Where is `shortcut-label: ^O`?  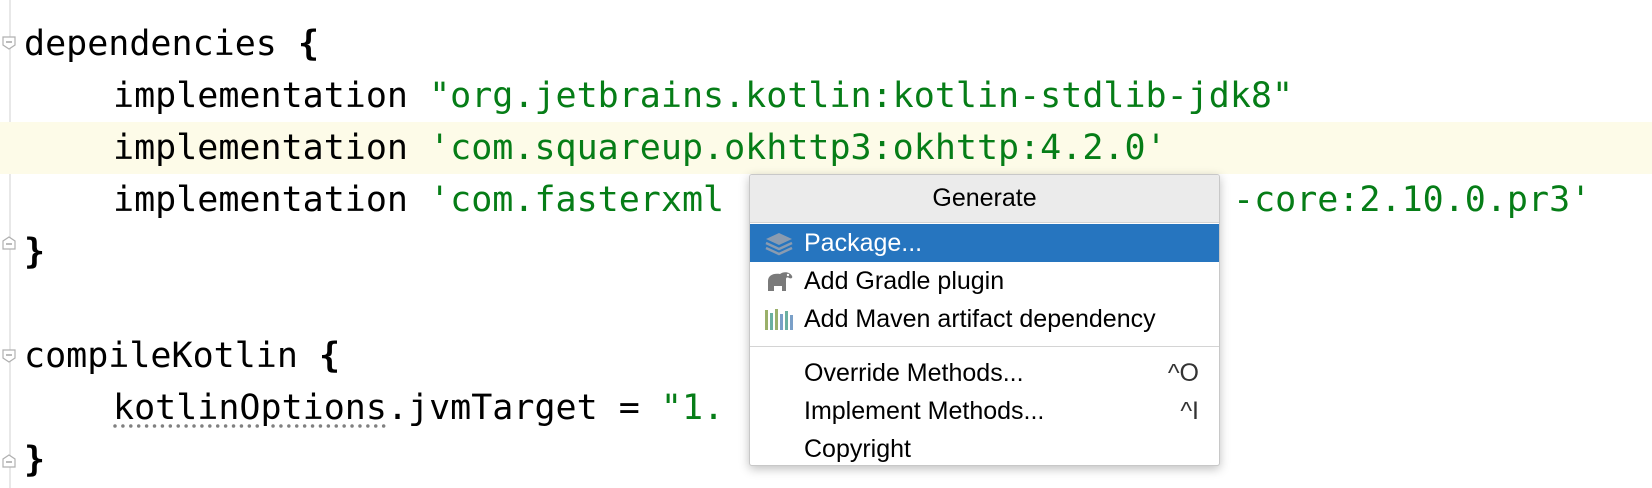
shortcut-label: ^O is located at coordinates (1183, 373).